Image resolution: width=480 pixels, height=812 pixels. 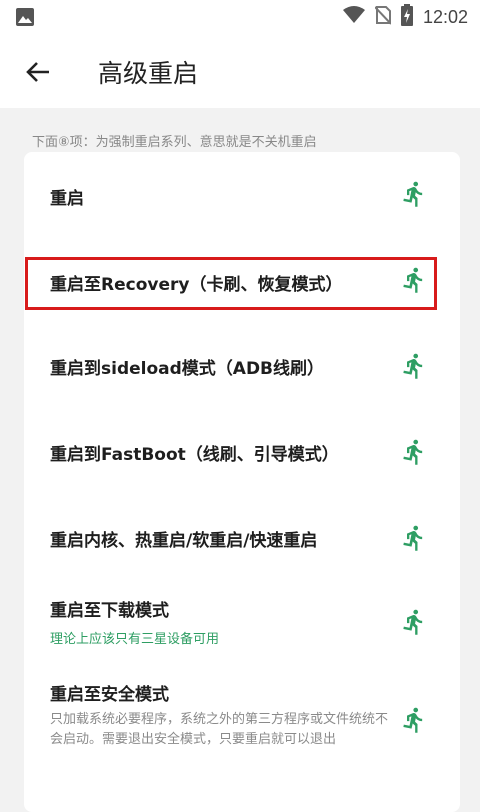 I want to click on hint-text: 下面⑧项：为强制重启系列、意思就是不关机重启, so click(x=174, y=142).